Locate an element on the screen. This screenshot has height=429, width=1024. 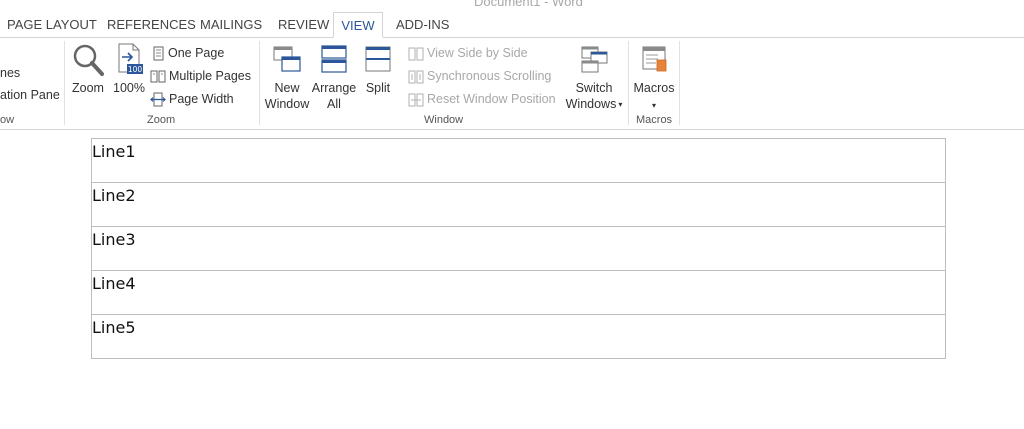
reset-window-position-button: Reset Window Position is located at coordinates (482, 99).